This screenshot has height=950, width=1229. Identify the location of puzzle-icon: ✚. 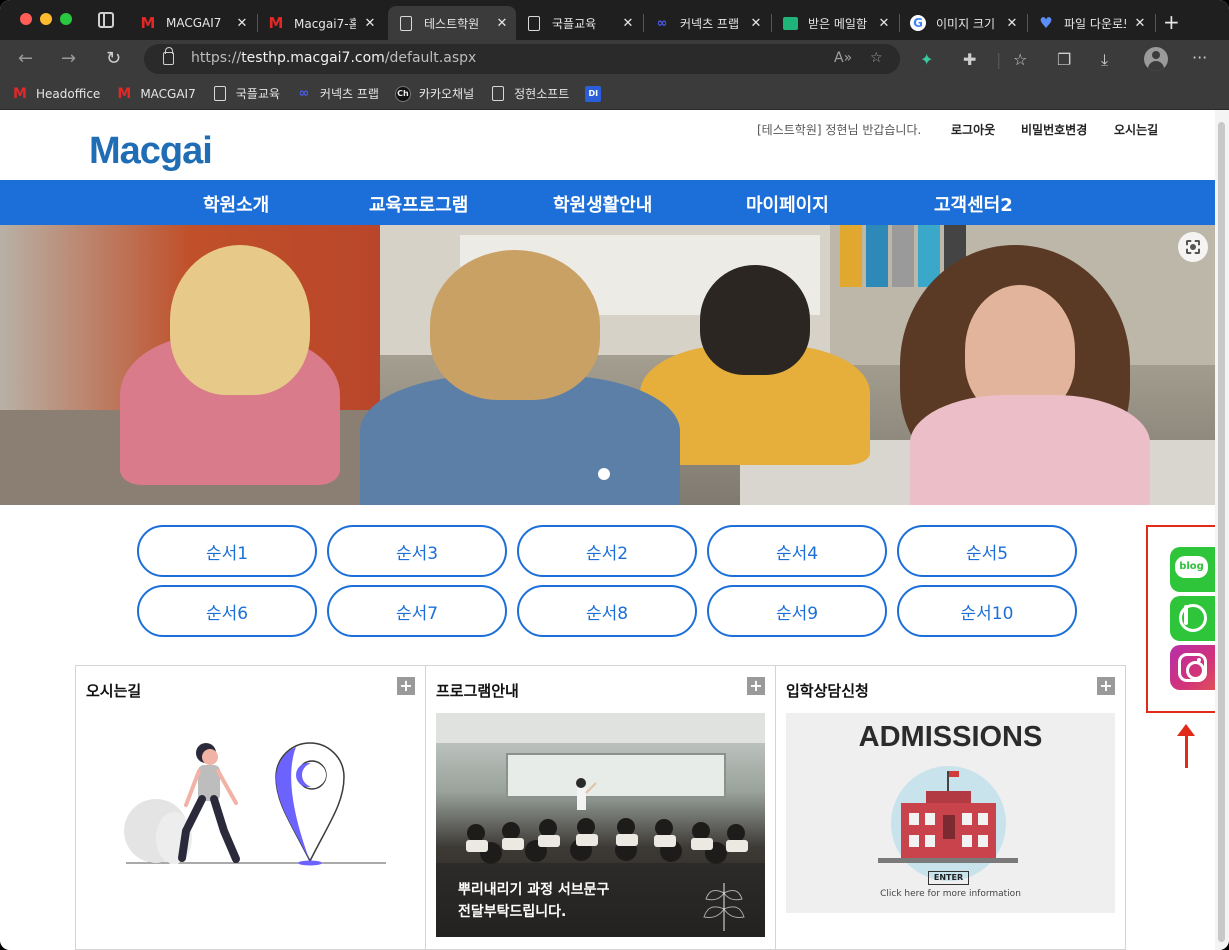
(969, 59).